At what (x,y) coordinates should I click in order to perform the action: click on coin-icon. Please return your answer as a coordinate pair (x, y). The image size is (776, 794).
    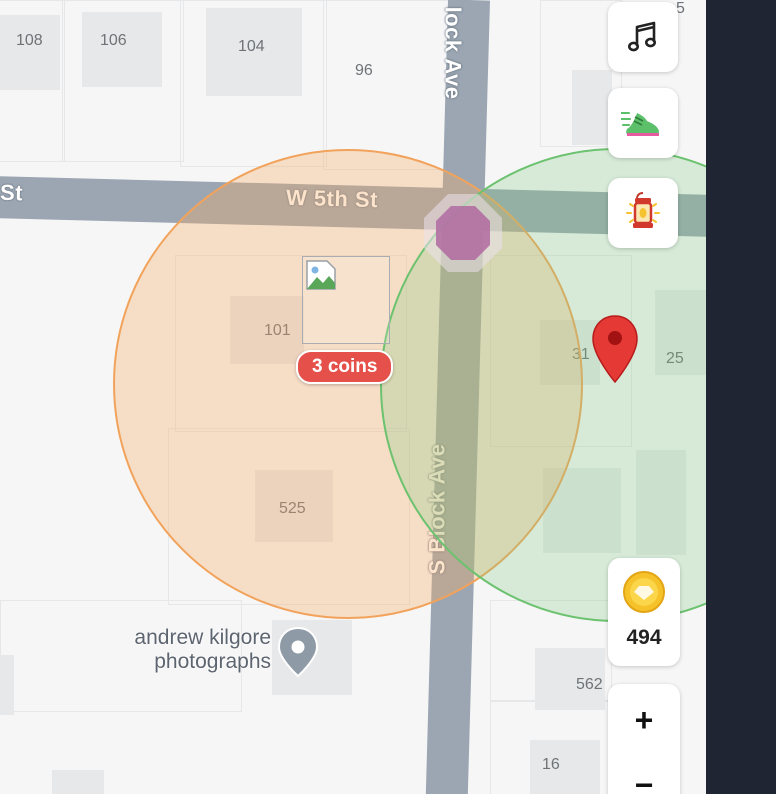
    Looking at the image, I should click on (644, 592).